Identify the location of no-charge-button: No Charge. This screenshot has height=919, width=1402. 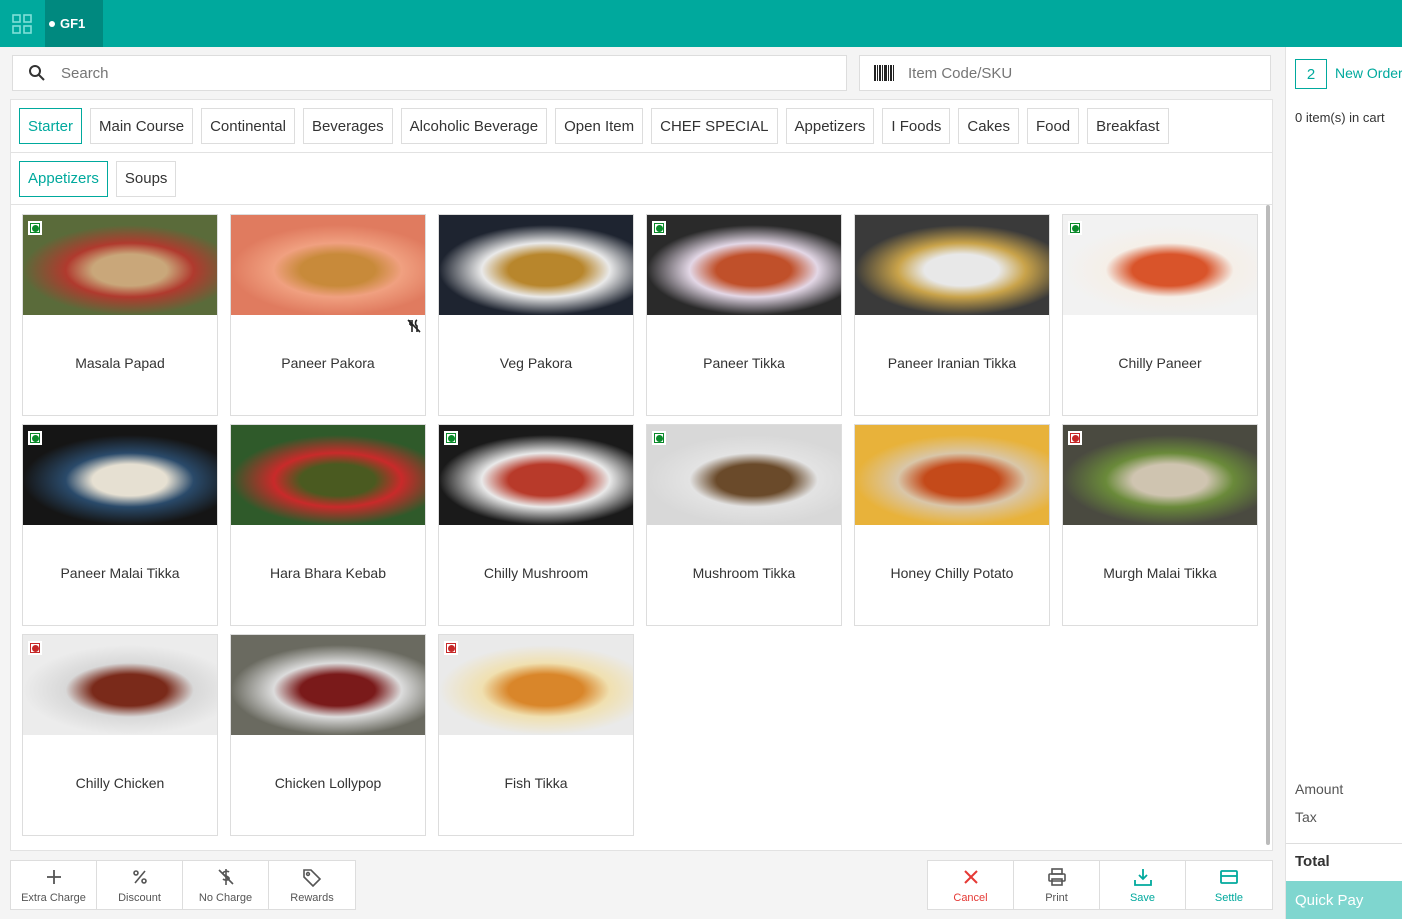
(226, 885).